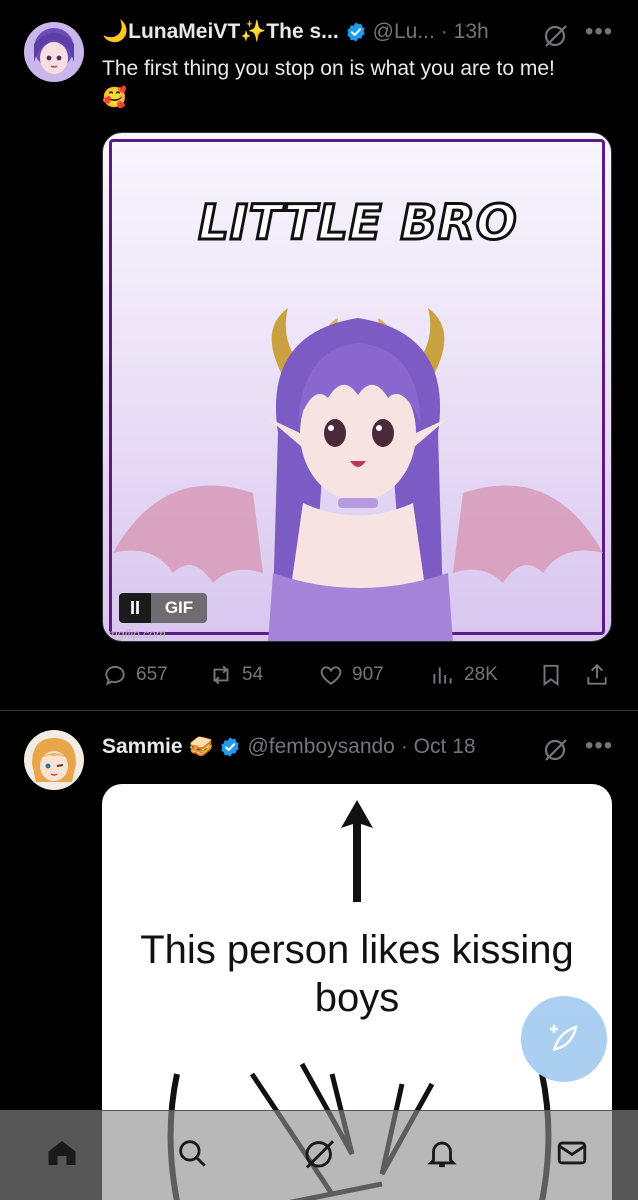 The height and width of the screenshot is (1200, 638). Describe the element at coordinates (114, 98) in the screenshot. I see `tweet-emoji: 🥰` at that location.